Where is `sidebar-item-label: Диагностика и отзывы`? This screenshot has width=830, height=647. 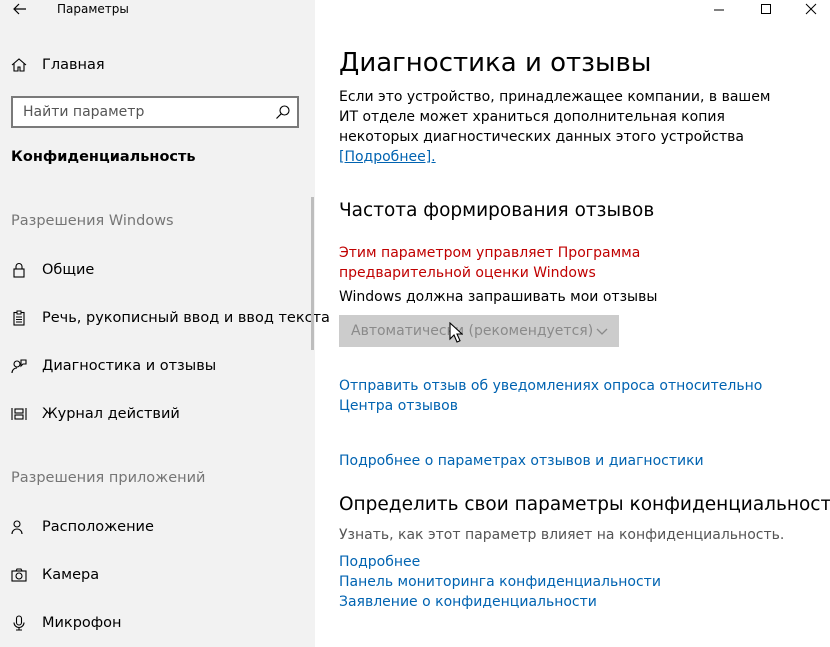
sidebar-item-label: Диагностика и отзывы is located at coordinates (129, 366).